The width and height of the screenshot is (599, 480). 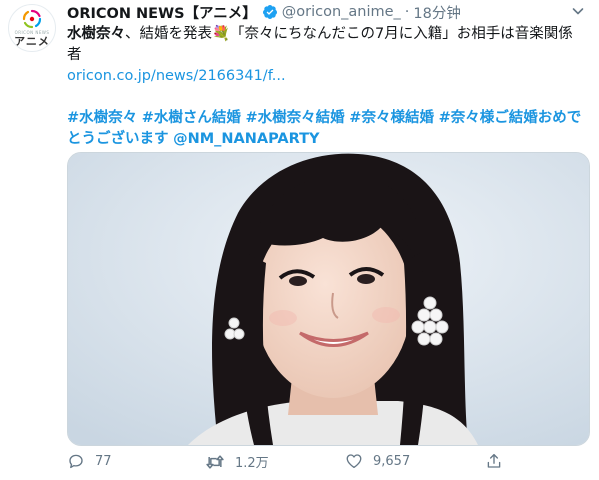 I want to click on hashtag-link: #水樹さん結婚, so click(x=191, y=118).